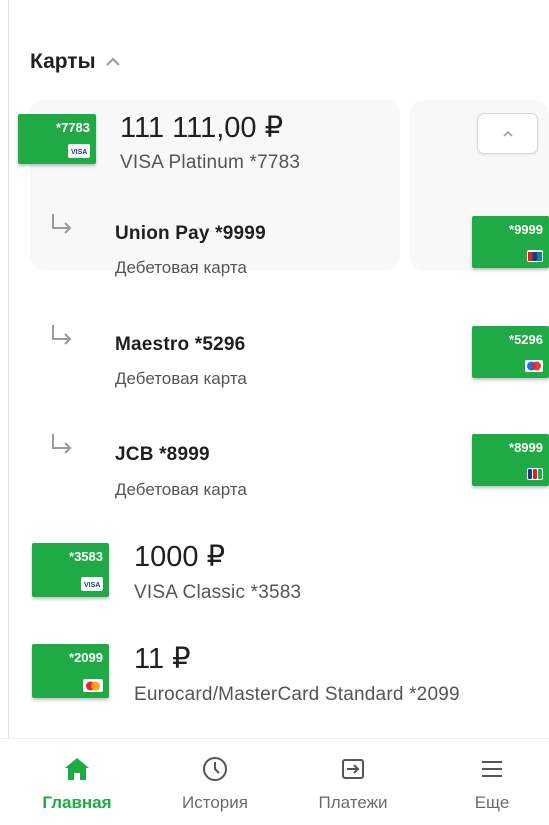 This screenshot has width=549, height=825. I want to click on card-thumbnail: *2099, so click(70, 671).